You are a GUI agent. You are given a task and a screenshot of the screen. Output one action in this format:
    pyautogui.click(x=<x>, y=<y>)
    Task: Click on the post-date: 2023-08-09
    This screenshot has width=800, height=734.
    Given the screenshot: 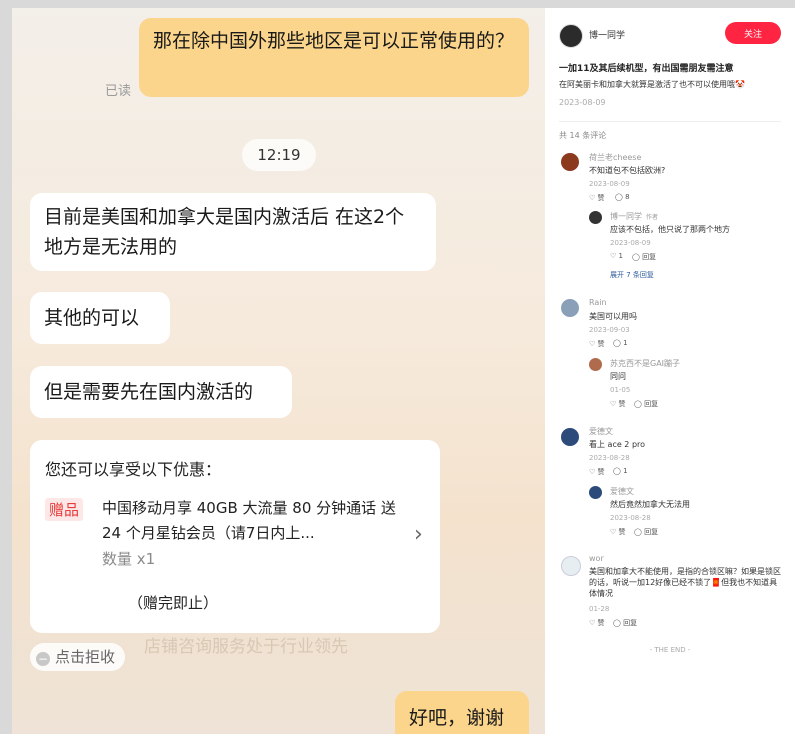 What is the action you would take?
    pyautogui.click(x=582, y=102)
    